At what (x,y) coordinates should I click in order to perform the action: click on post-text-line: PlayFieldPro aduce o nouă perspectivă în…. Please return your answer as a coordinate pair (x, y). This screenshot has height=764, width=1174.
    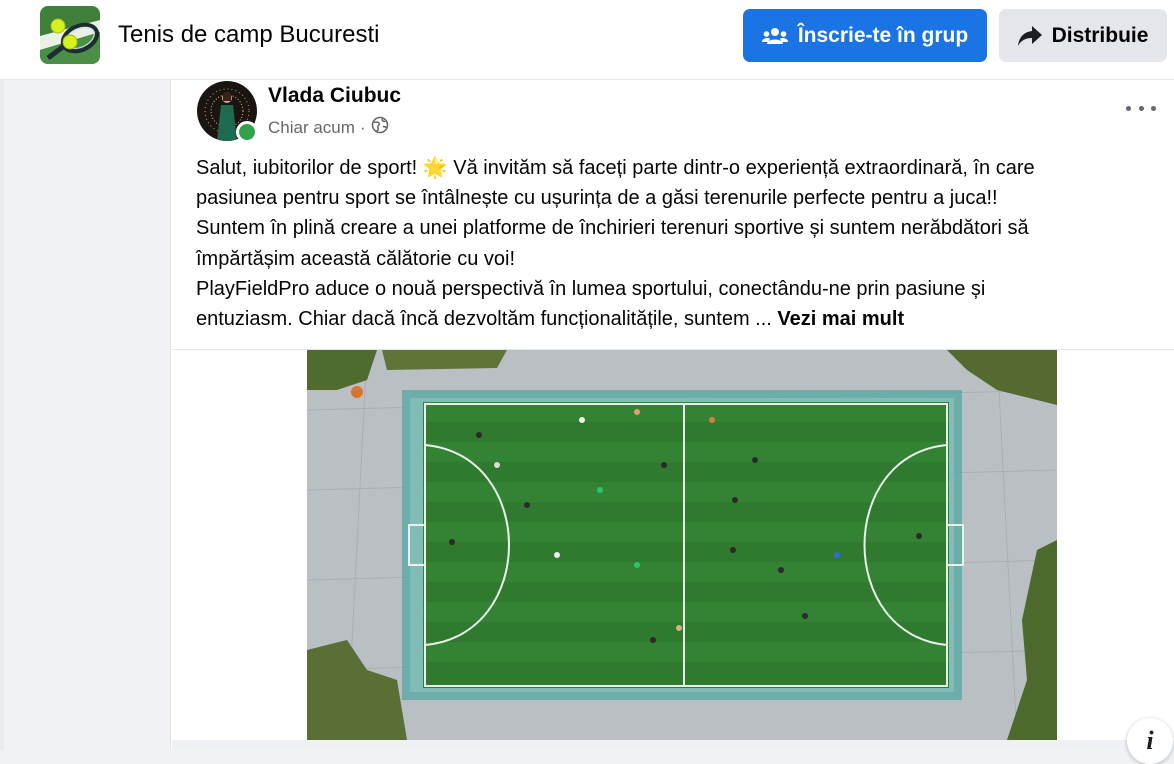
    Looking at the image, I should click on (591, 288).